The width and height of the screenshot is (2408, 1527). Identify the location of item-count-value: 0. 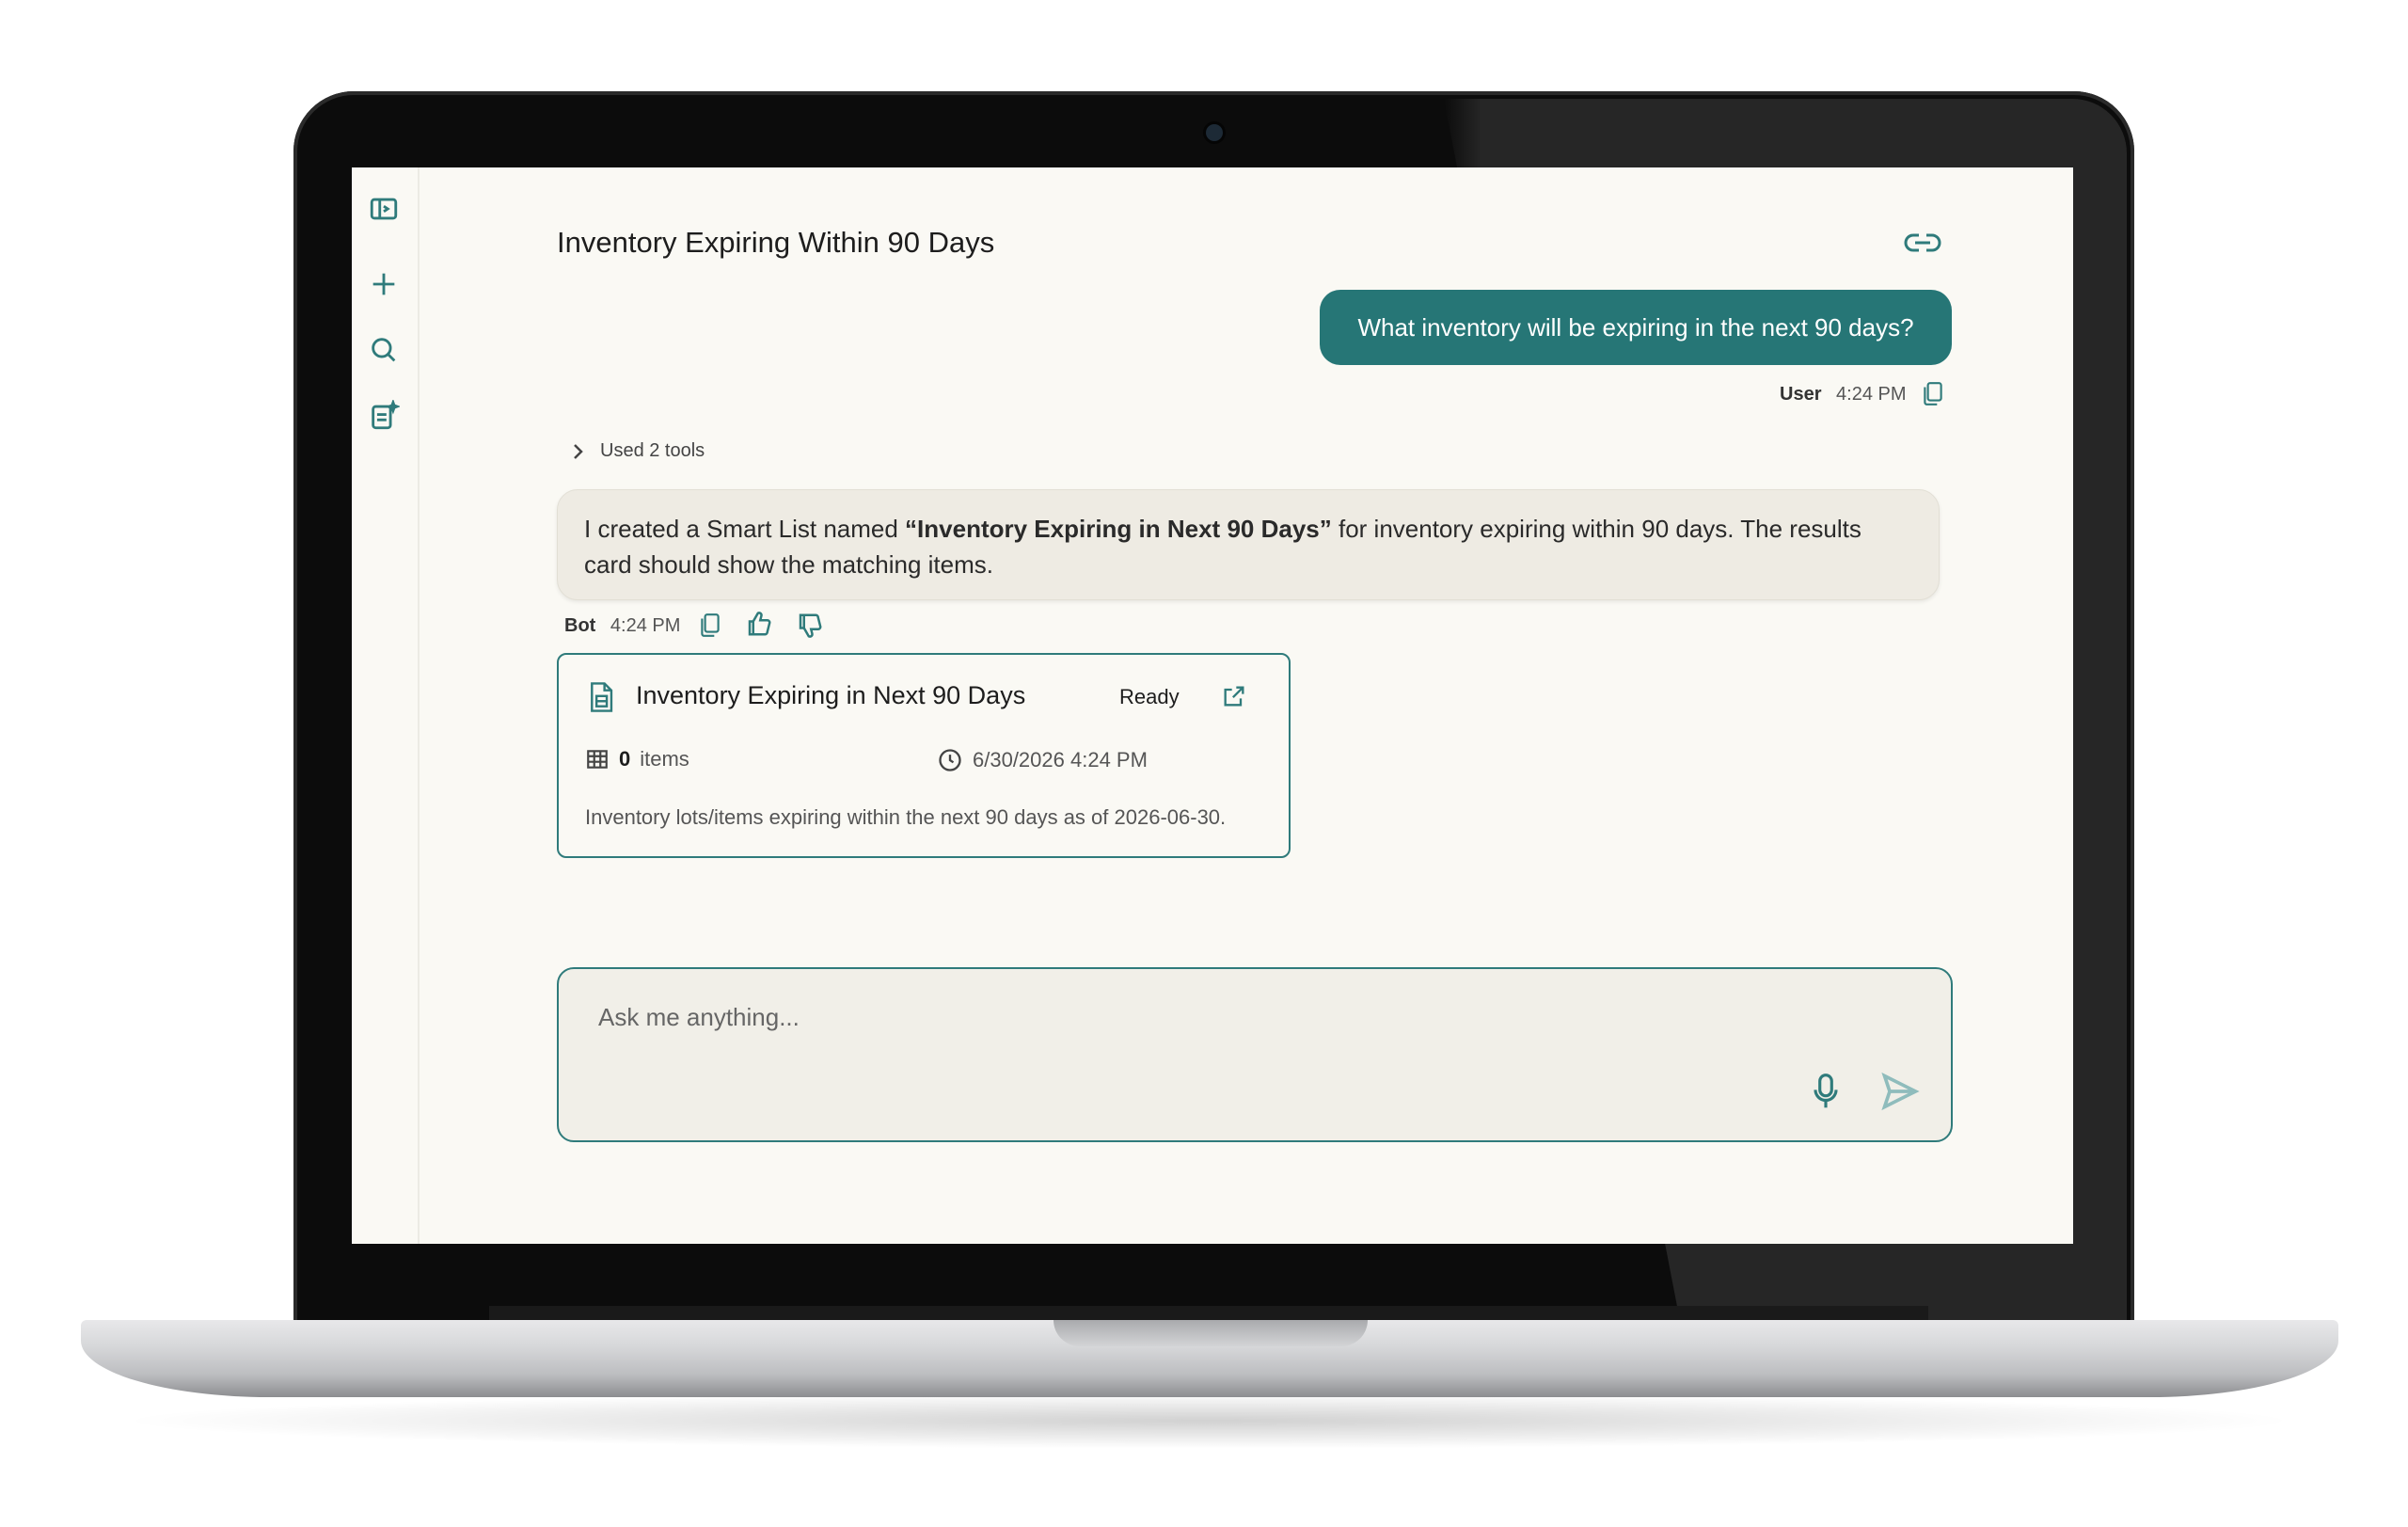
(625, 759).